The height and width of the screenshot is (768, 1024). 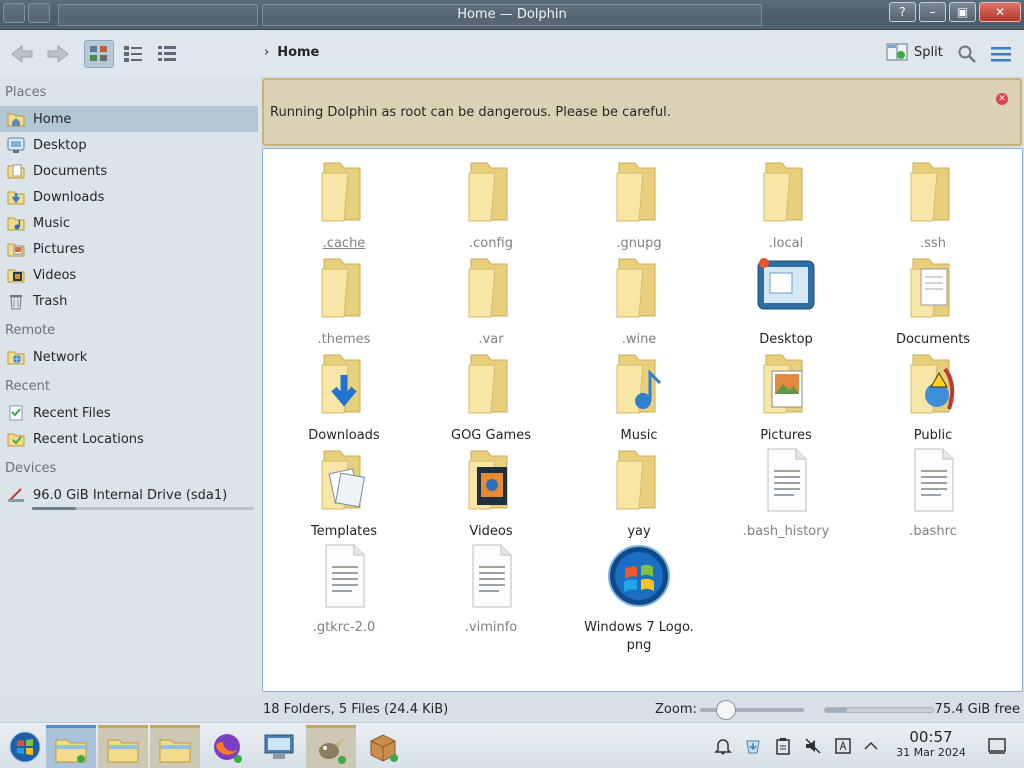 I want to click on sidebar-item-documents: Documents, so click(x=129, y=171).